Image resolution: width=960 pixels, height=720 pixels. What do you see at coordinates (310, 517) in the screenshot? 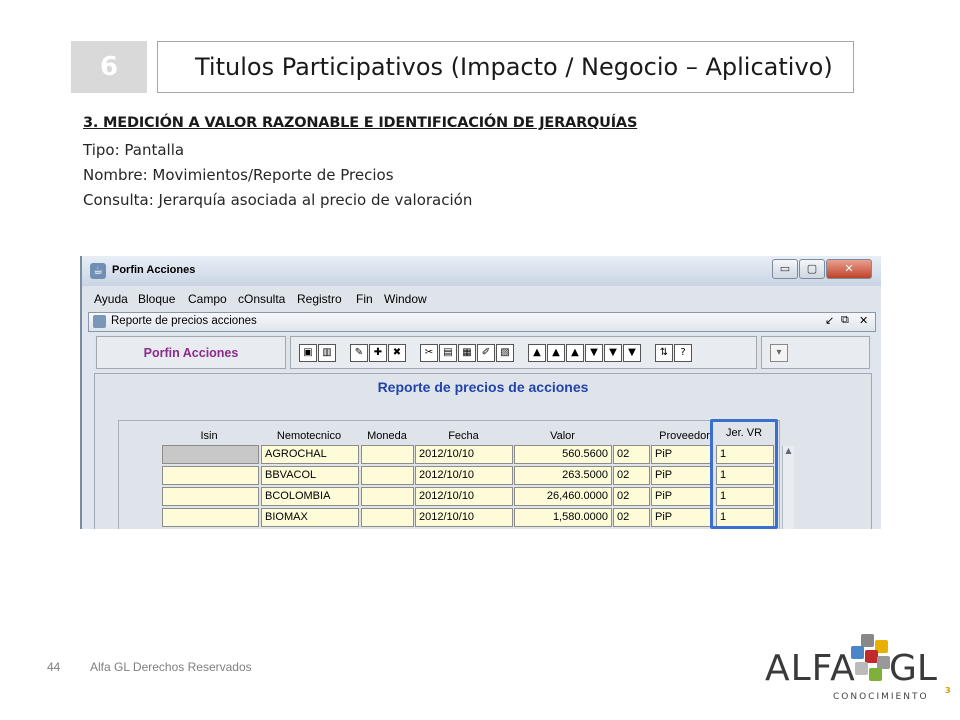
I see `cell-nemotecnico: BIOMAX` at bounding box center [310, 517].